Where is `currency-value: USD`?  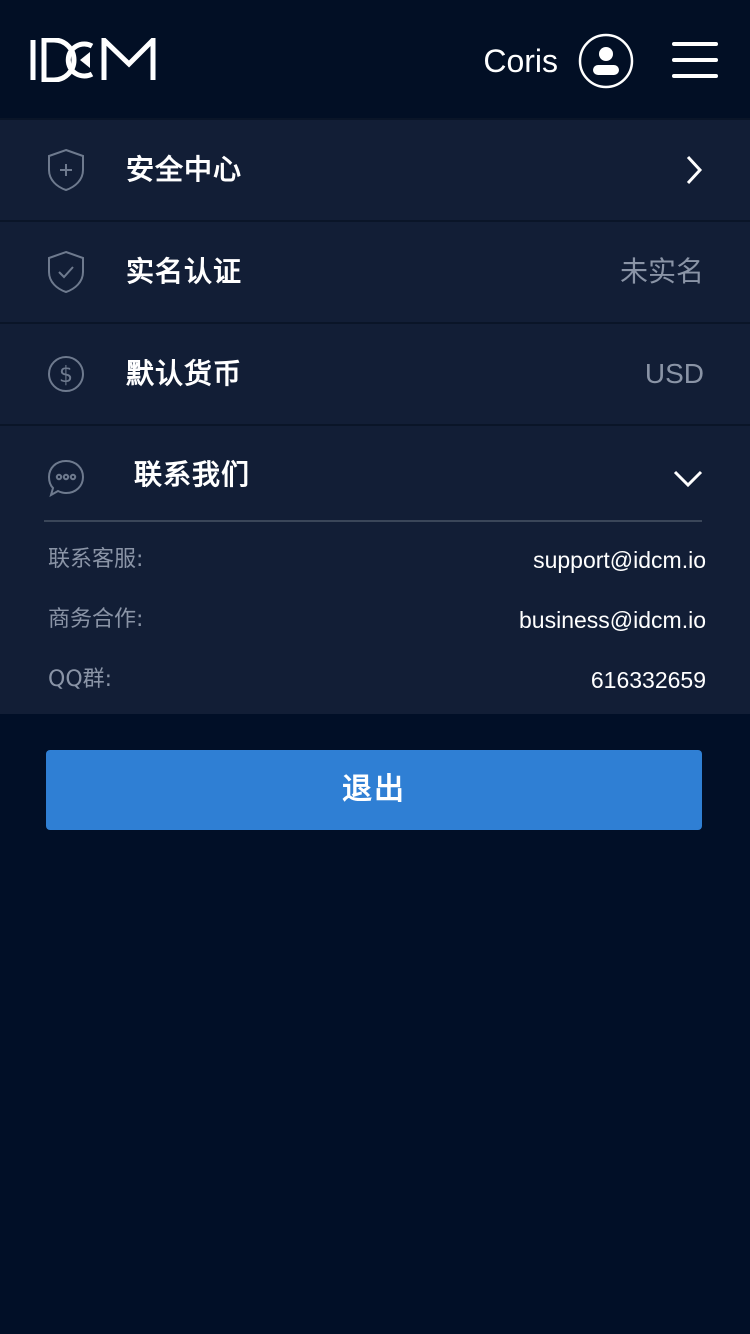
currency-value: USD is located at coordinates (674, 373).